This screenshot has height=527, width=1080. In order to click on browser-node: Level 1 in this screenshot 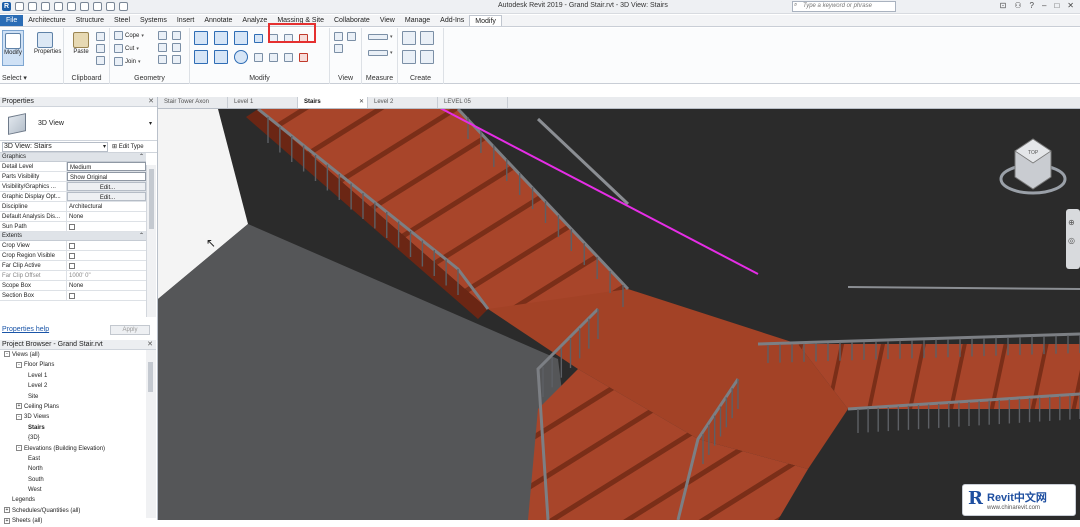, I will do `click(78, 376)`.